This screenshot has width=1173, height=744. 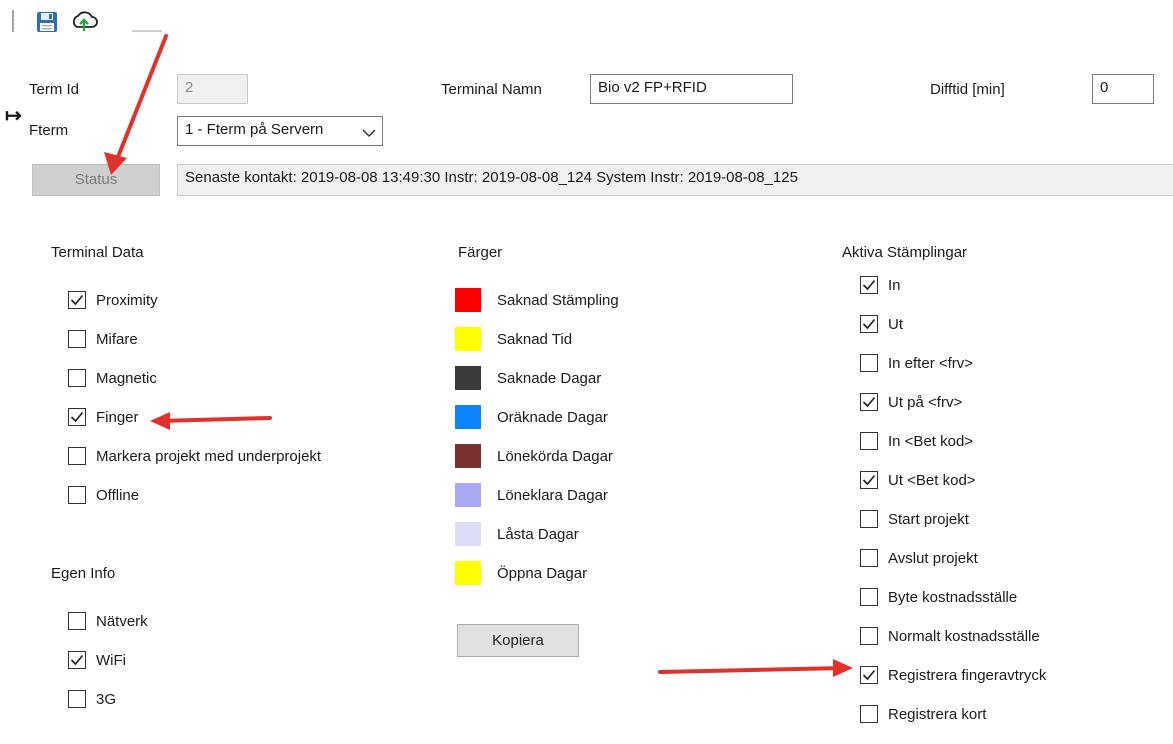 What do you see at coordinates (521, 573) in the screenshot?
I see `color-legend-row: Öppna Dagar` at bounding box center [521, 573].